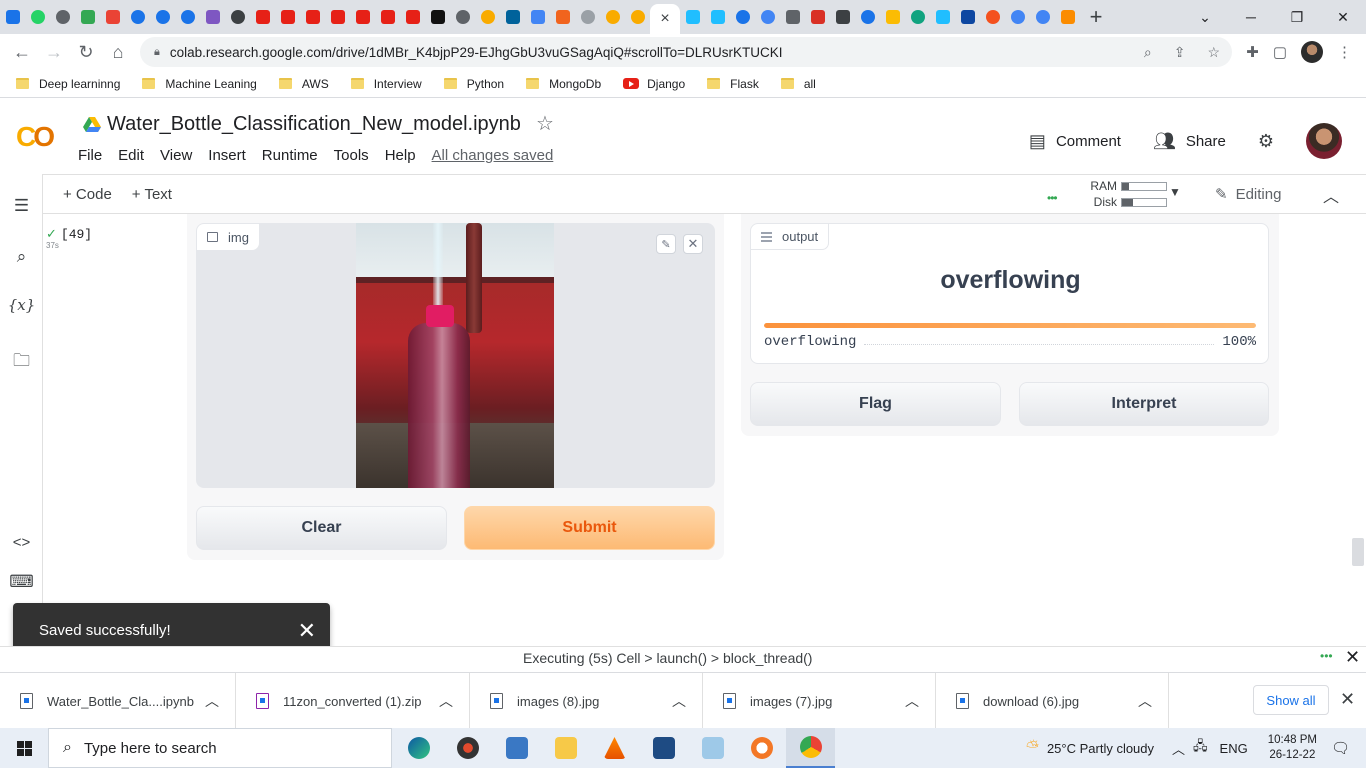 This screenshot has height=768, width=1366. I want to click on bookmark-folder: Interview, so click(386, 84).